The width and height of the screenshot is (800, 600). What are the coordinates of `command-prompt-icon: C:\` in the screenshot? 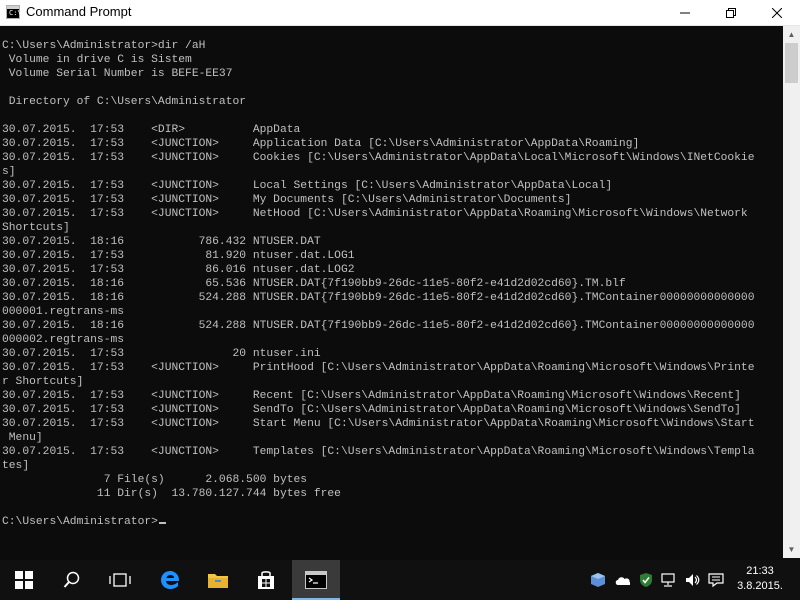 It's located at (14, 12).